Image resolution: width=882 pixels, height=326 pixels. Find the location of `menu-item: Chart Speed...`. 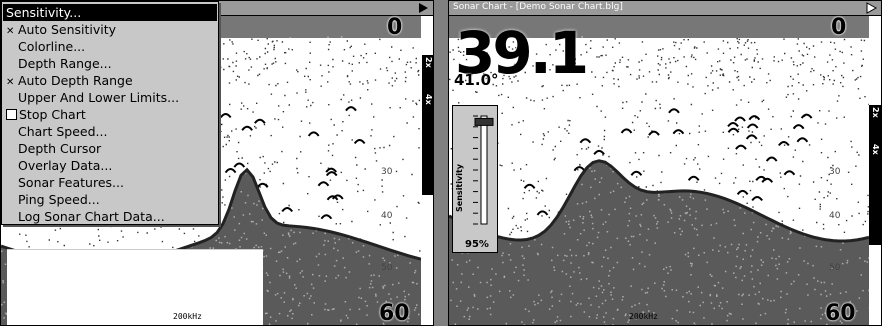

menu-item: Chart Speed... is located at coordinates (111, 131).